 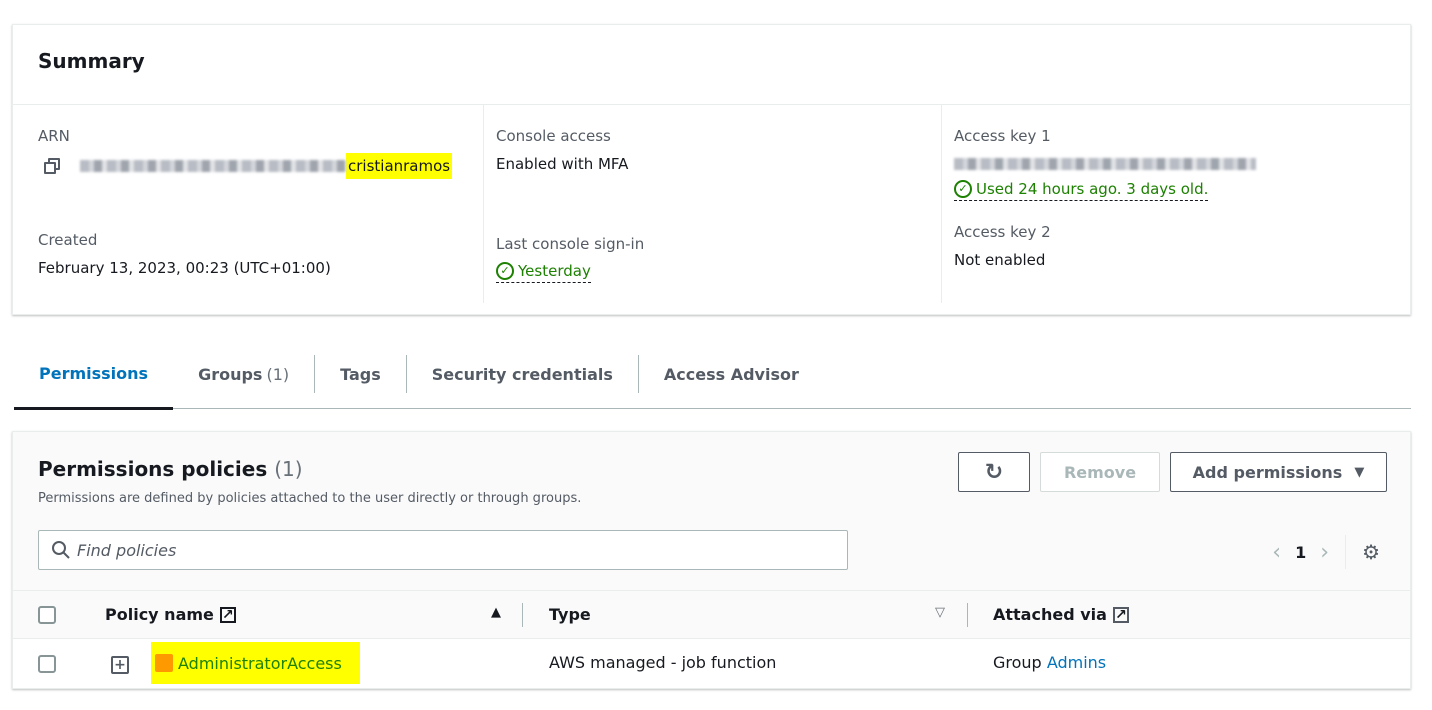 I want to click on policy-name-link: AdministratorAccess, so click(x=255, y=663).